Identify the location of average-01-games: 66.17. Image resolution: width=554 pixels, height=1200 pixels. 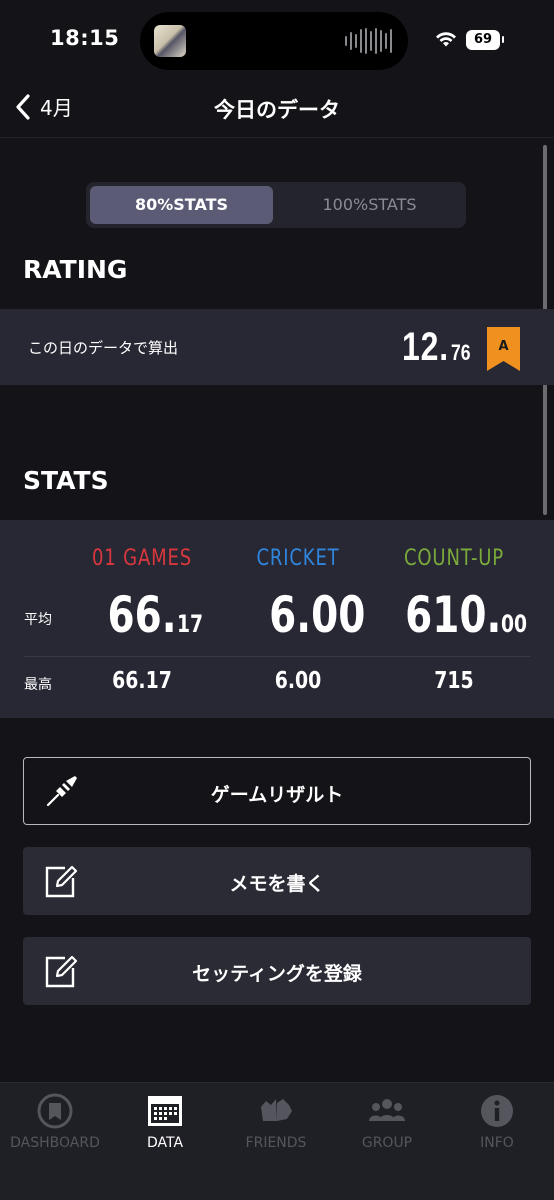
(149, 615).